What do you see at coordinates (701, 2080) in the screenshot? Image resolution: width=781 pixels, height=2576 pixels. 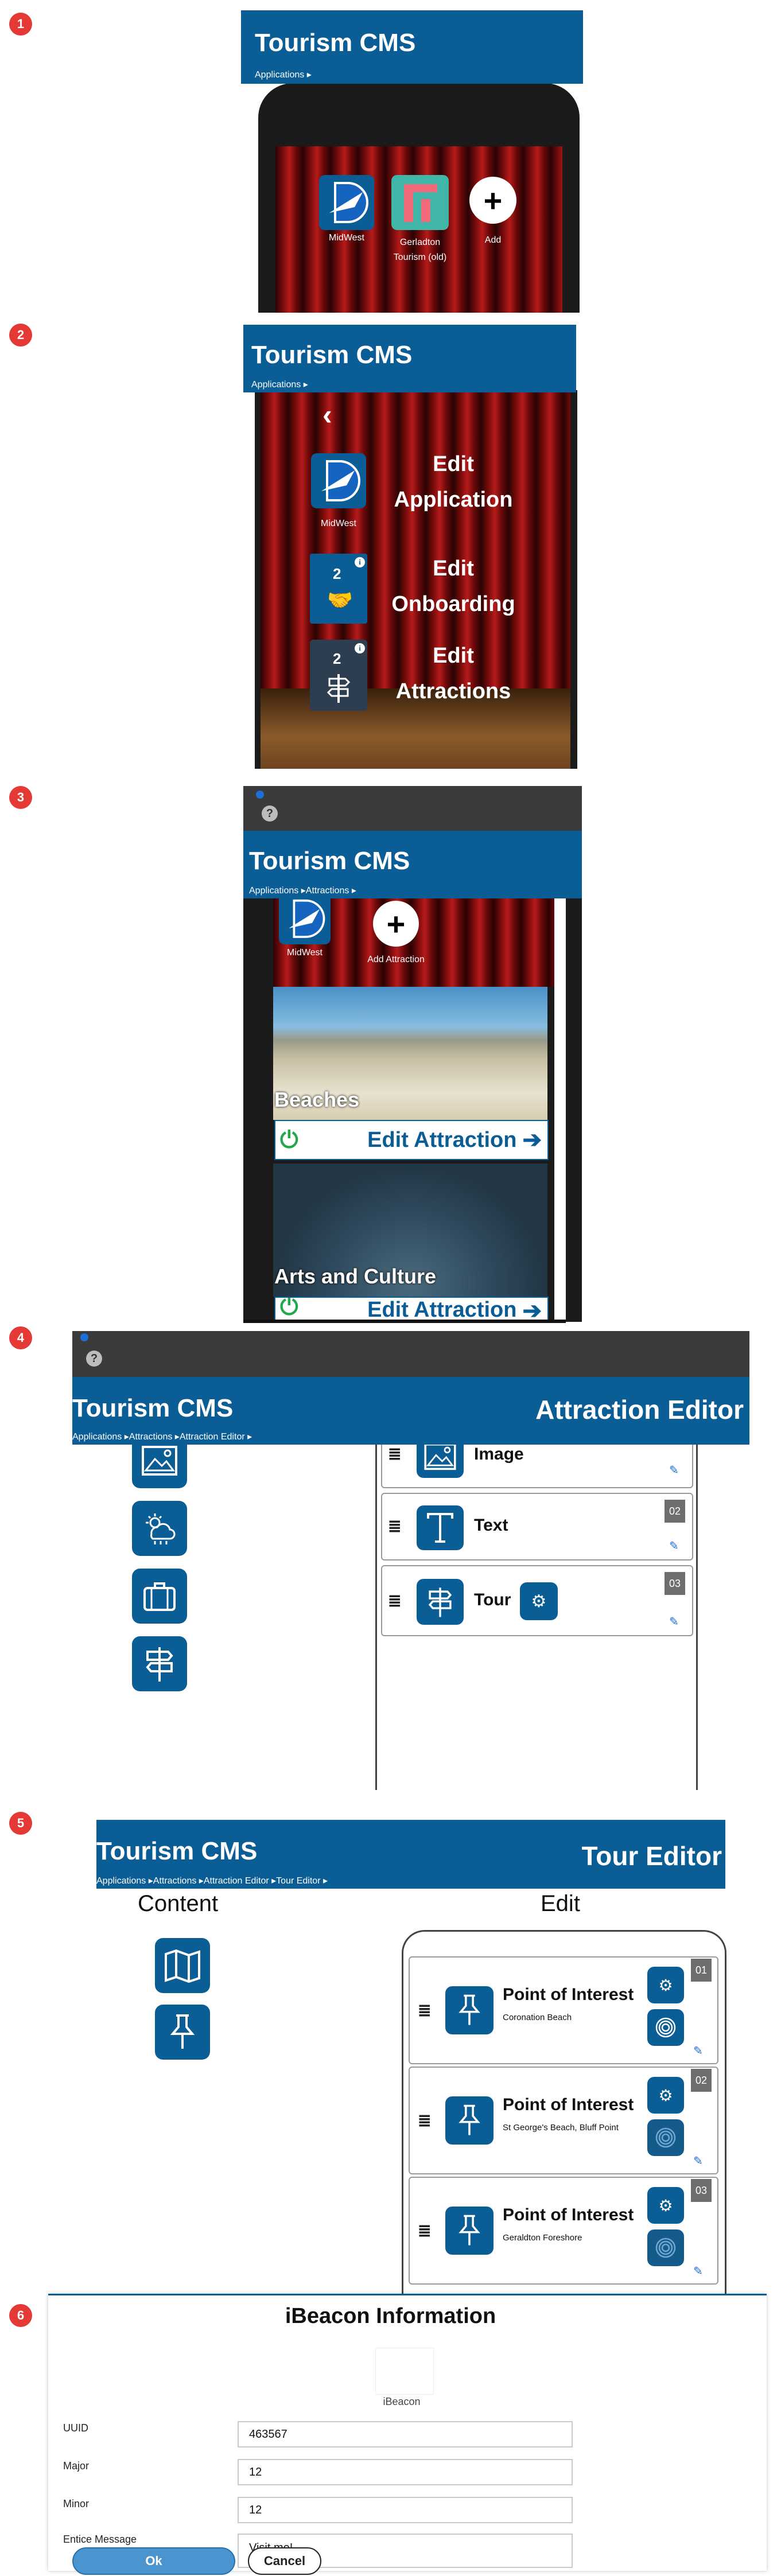 I see `order-number: 02` at bounding box center [701, 2080].